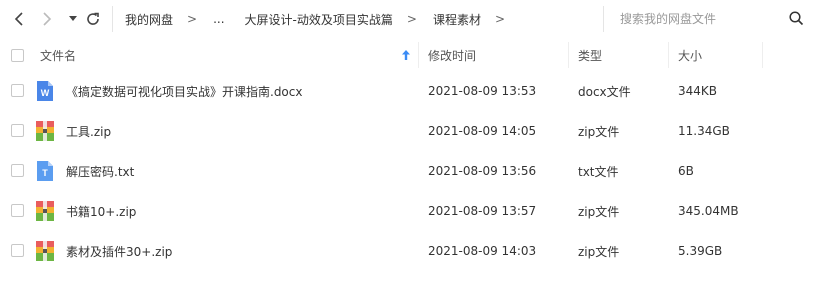 The image size is (823, 301). Describe the element at coordinates (149, 19) in the screenshot. I see `breadcrumb-item-root: 我的网盘` at that location.